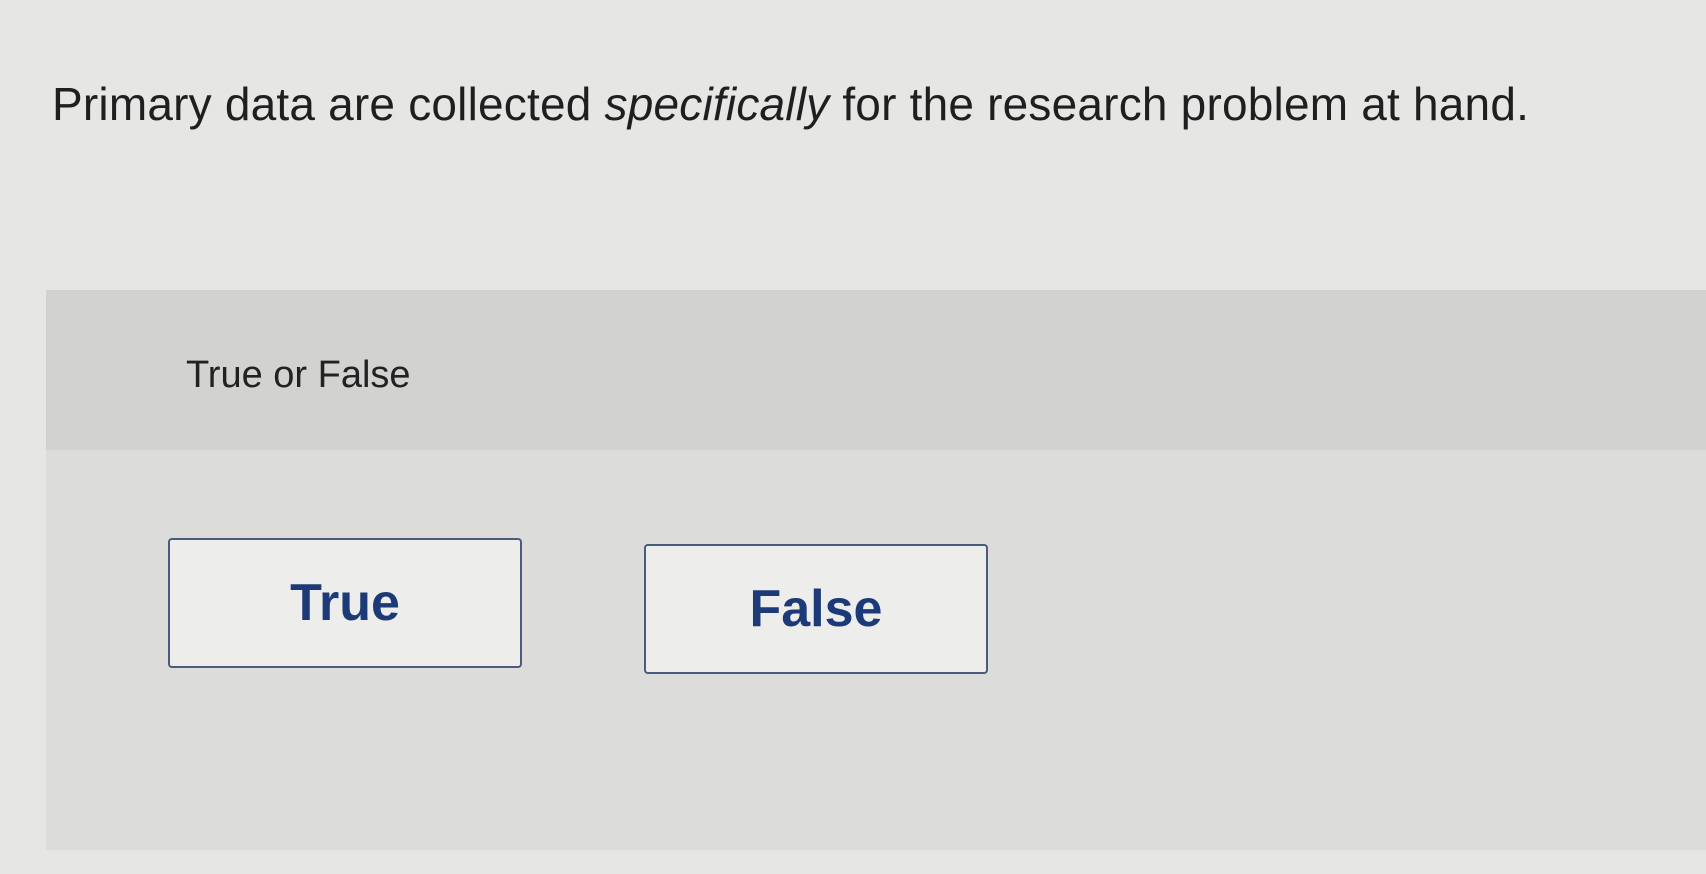 The height and width of the screenshot is (874, 1706). I want to click on question-type-label: True or False, so click(298, 375).